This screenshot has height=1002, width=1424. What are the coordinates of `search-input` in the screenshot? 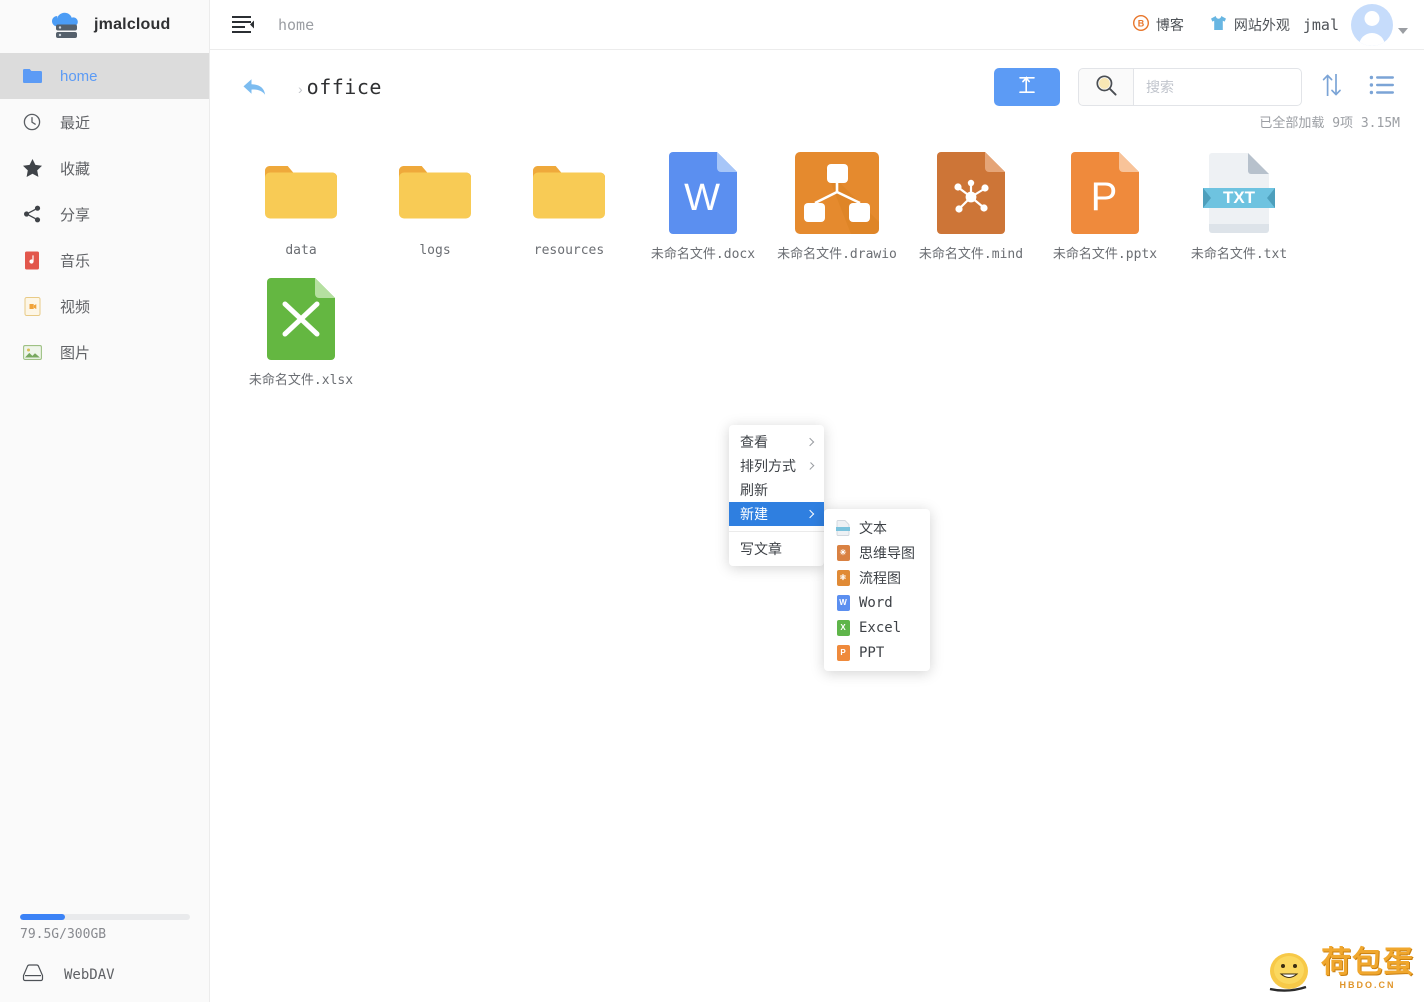 It's located at (1218, 87).